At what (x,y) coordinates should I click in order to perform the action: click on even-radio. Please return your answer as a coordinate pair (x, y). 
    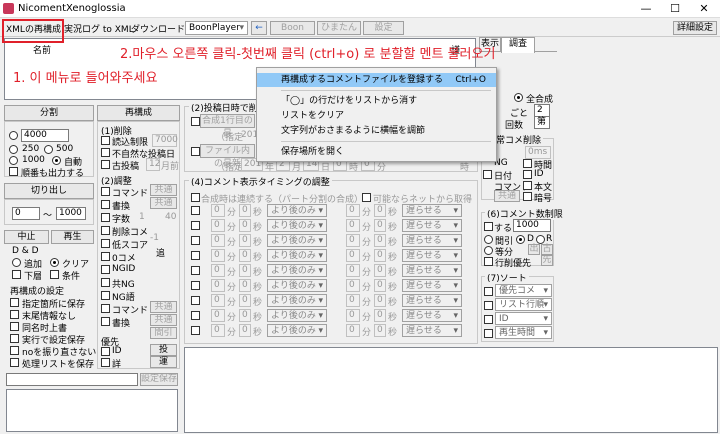
    Looking at the image, I should click on (488, 250).